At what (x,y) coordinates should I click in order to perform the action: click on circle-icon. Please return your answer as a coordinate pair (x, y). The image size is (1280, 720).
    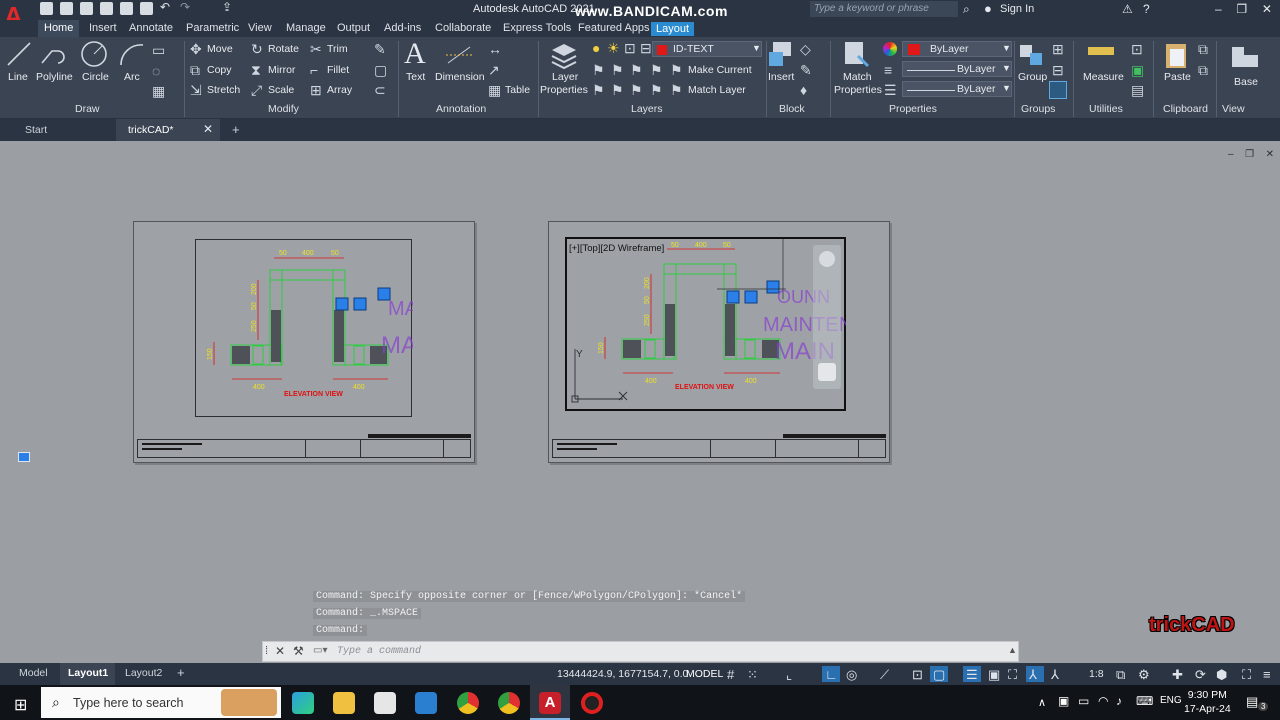
    Looking at the image, I should click on (94, 54).